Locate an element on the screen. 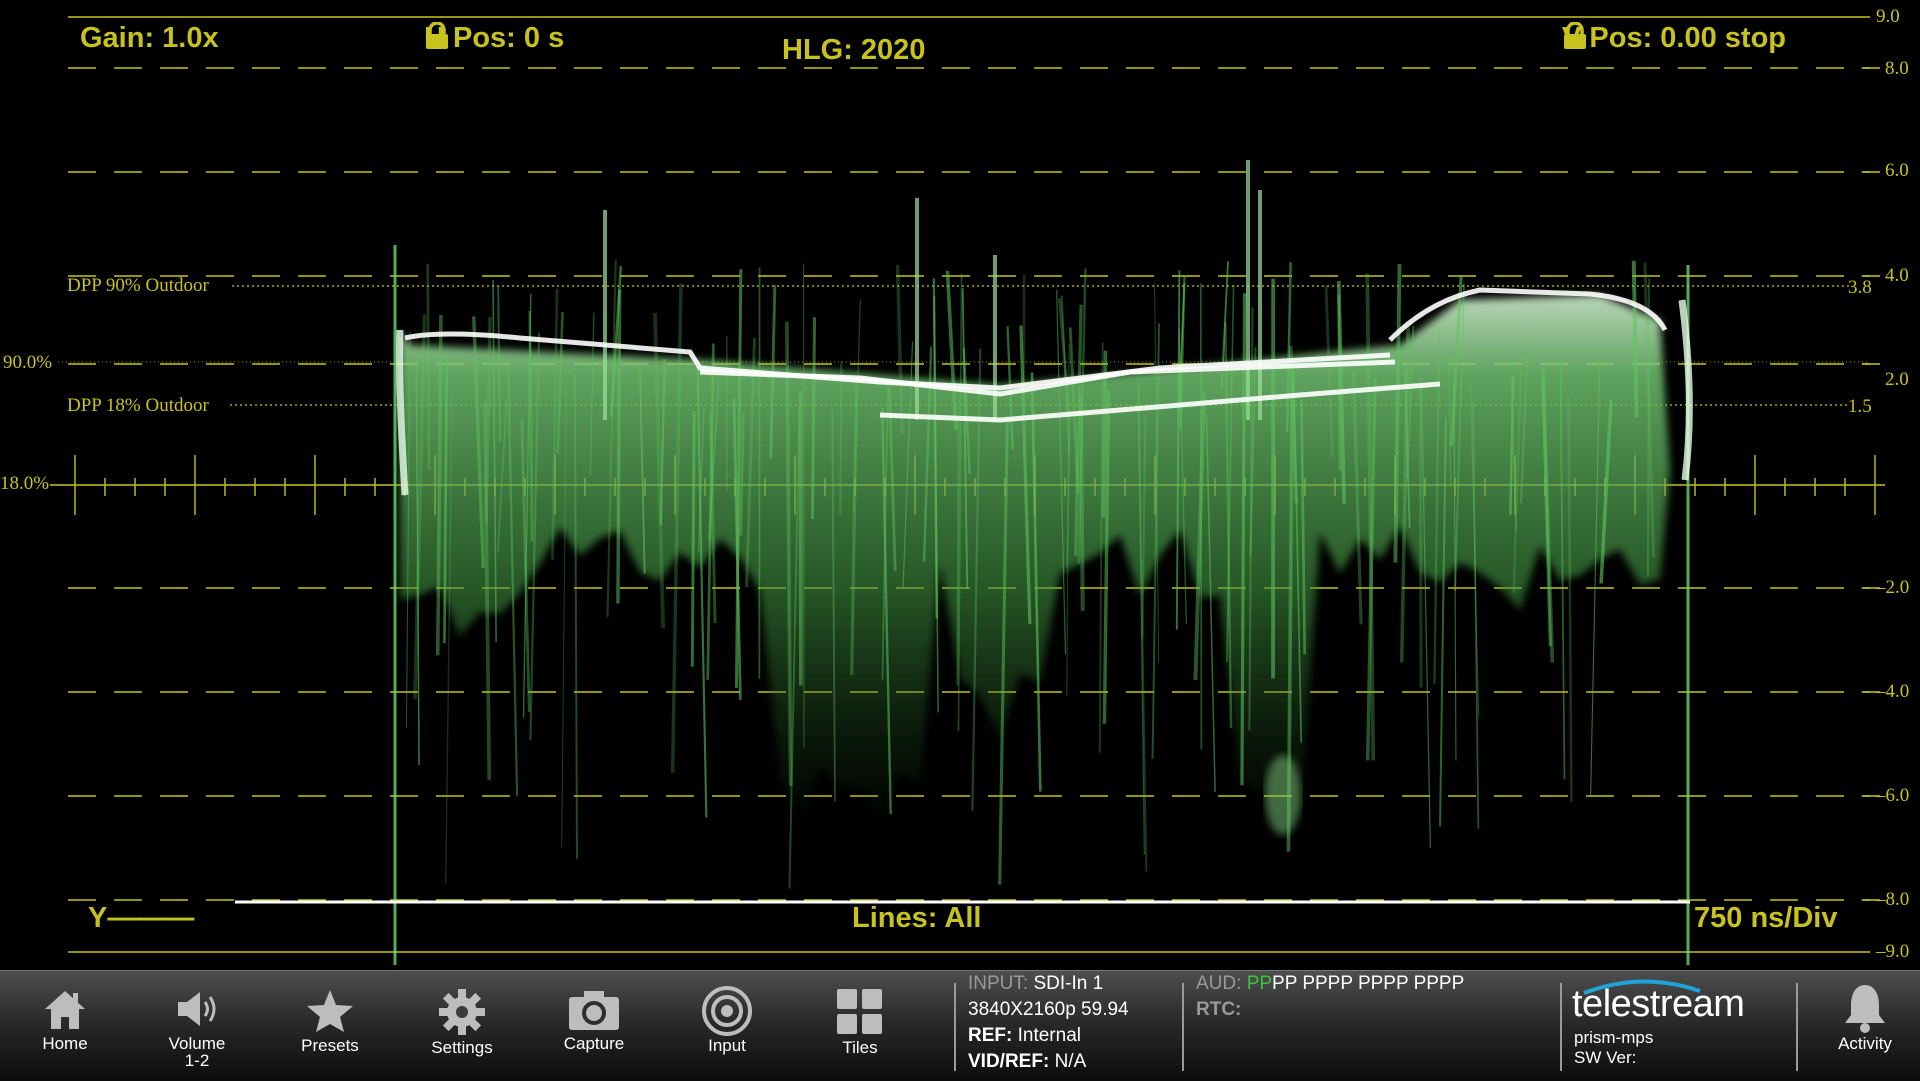 The image size is (1920, 1081). bell-icon is located at coordinates (1865, 1008).